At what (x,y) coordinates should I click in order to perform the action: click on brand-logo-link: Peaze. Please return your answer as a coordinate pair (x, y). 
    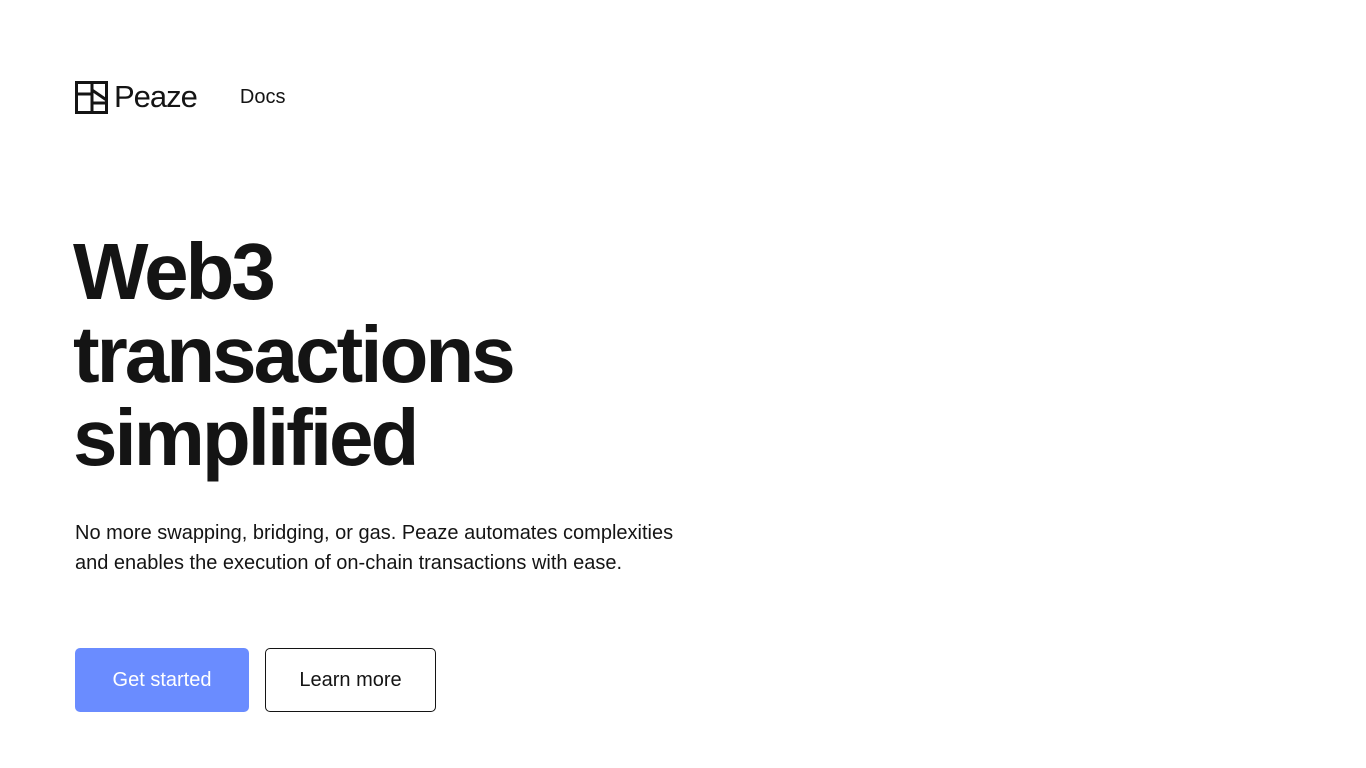
    Looking at the image, I should click on (136, 96).